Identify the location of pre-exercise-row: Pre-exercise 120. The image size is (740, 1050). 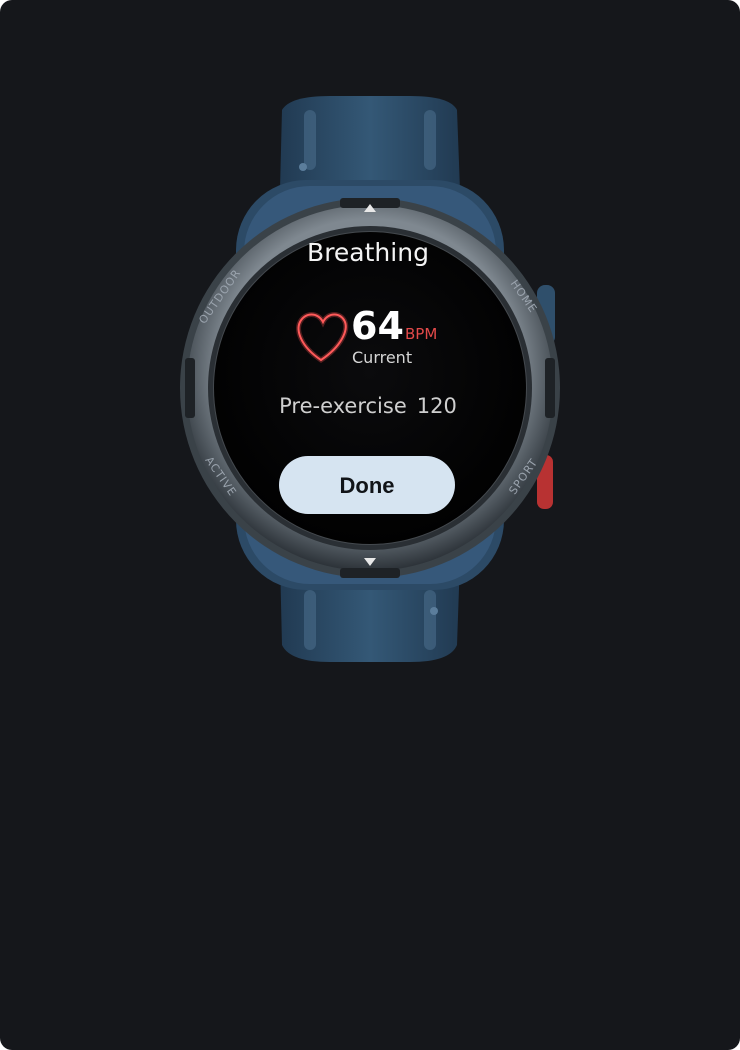
(368, 406).